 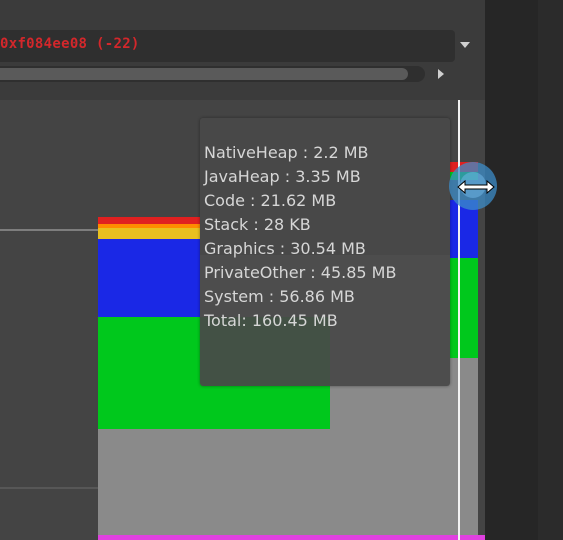 What do you see at coordinates (270, 200) in the screenshot?
I see `tooltip-code: Code : 21.62 MB` at bounding box center [270, 200].